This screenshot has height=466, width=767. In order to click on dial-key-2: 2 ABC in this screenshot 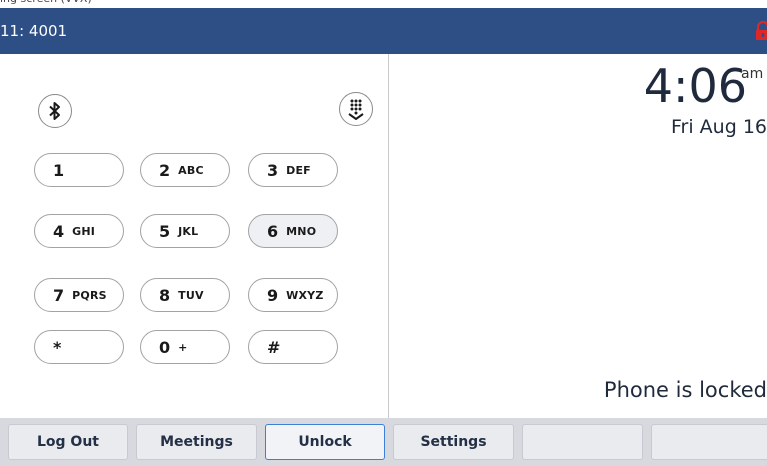, I will do `click(185, 170)`.